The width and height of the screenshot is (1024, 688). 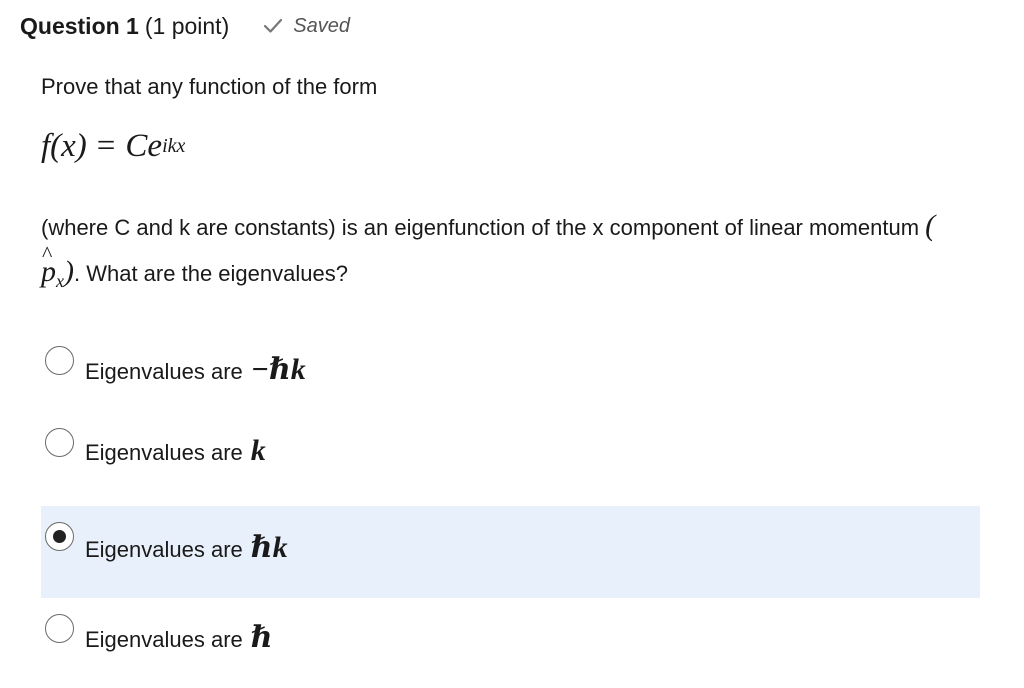 I want to click on option-math: ℏ, so click(x=261, y=637).